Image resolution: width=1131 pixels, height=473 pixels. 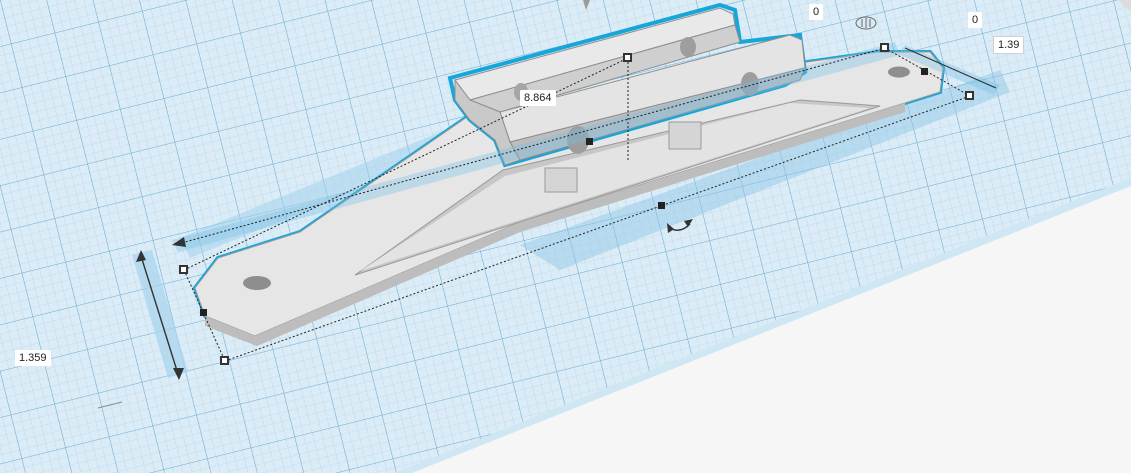 What do you see at coordinates (884, 47) in the screenshot?
I see `handle-top-right` at bounding box center [884, 47].